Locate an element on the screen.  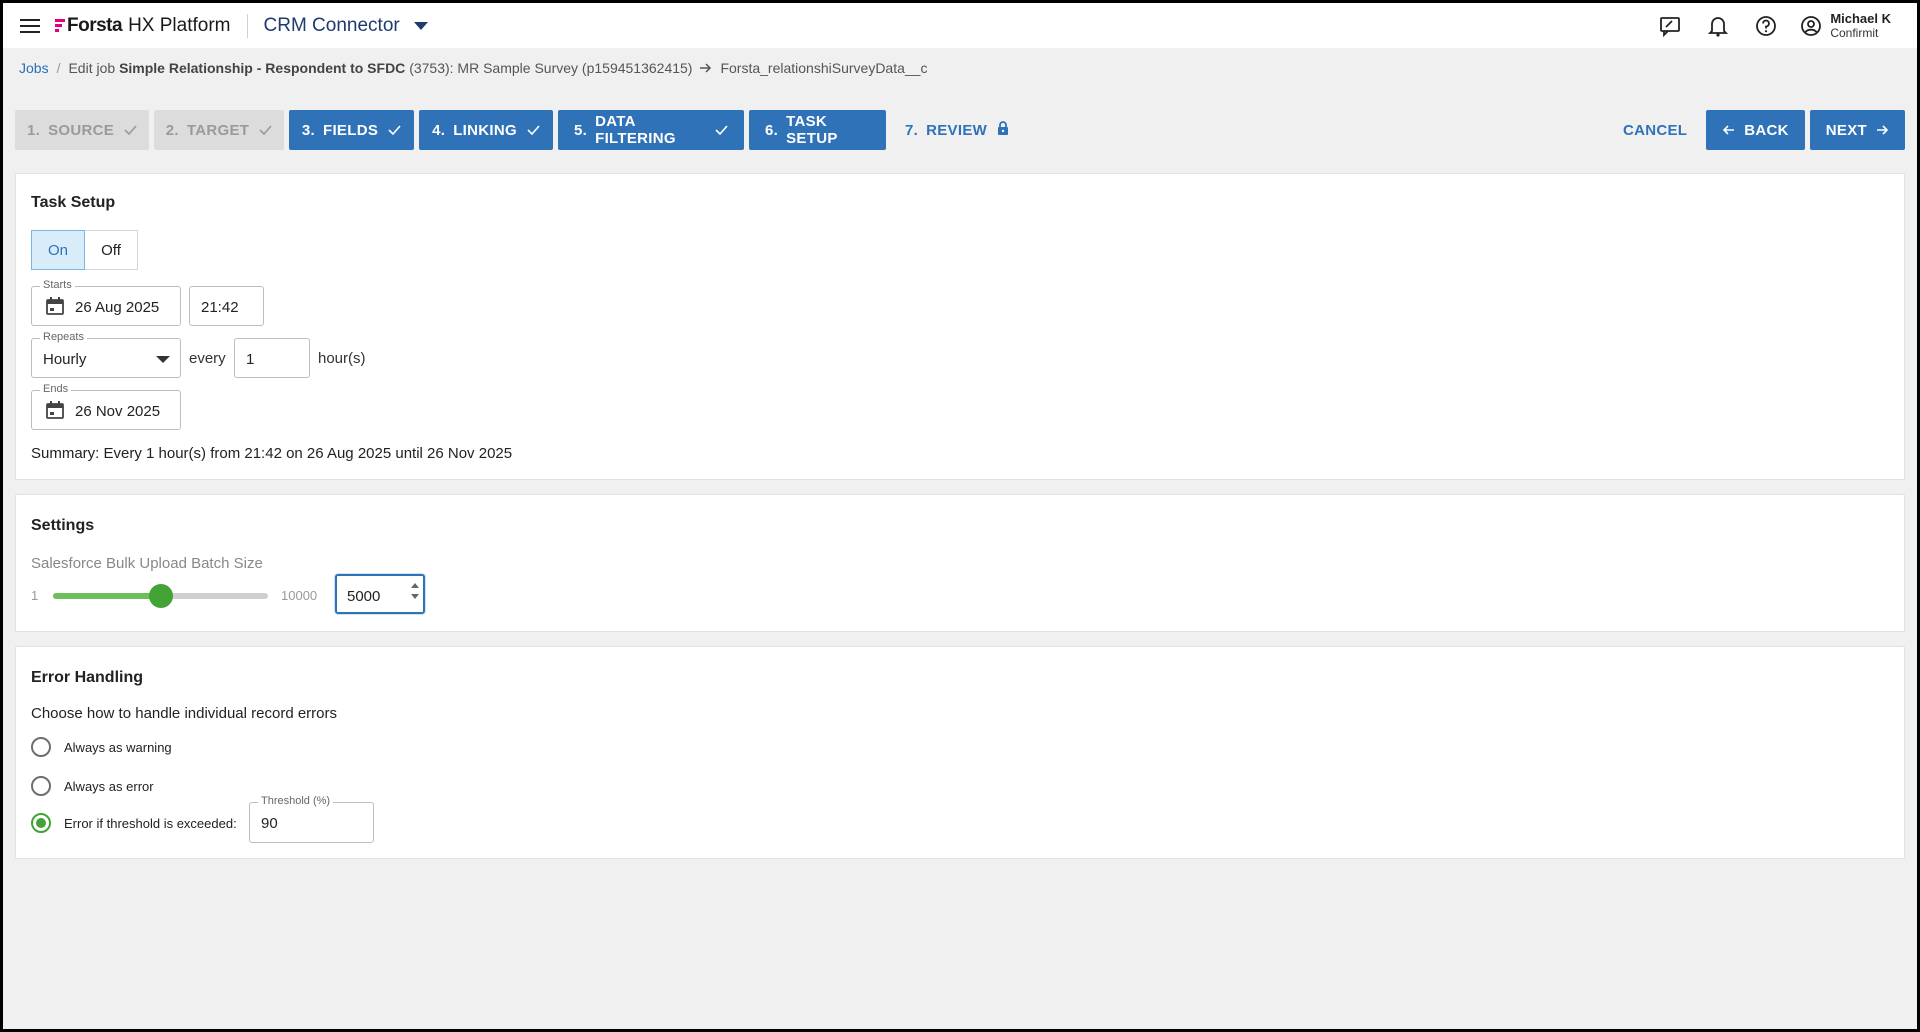
slider-min-label: 1 is located at coordinates (35, 595).